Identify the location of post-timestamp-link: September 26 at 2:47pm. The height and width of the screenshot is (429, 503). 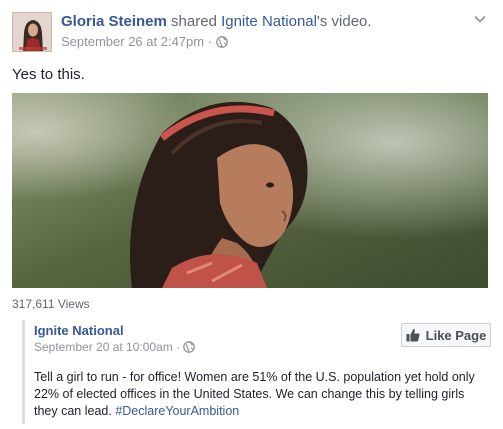
(132, 41).